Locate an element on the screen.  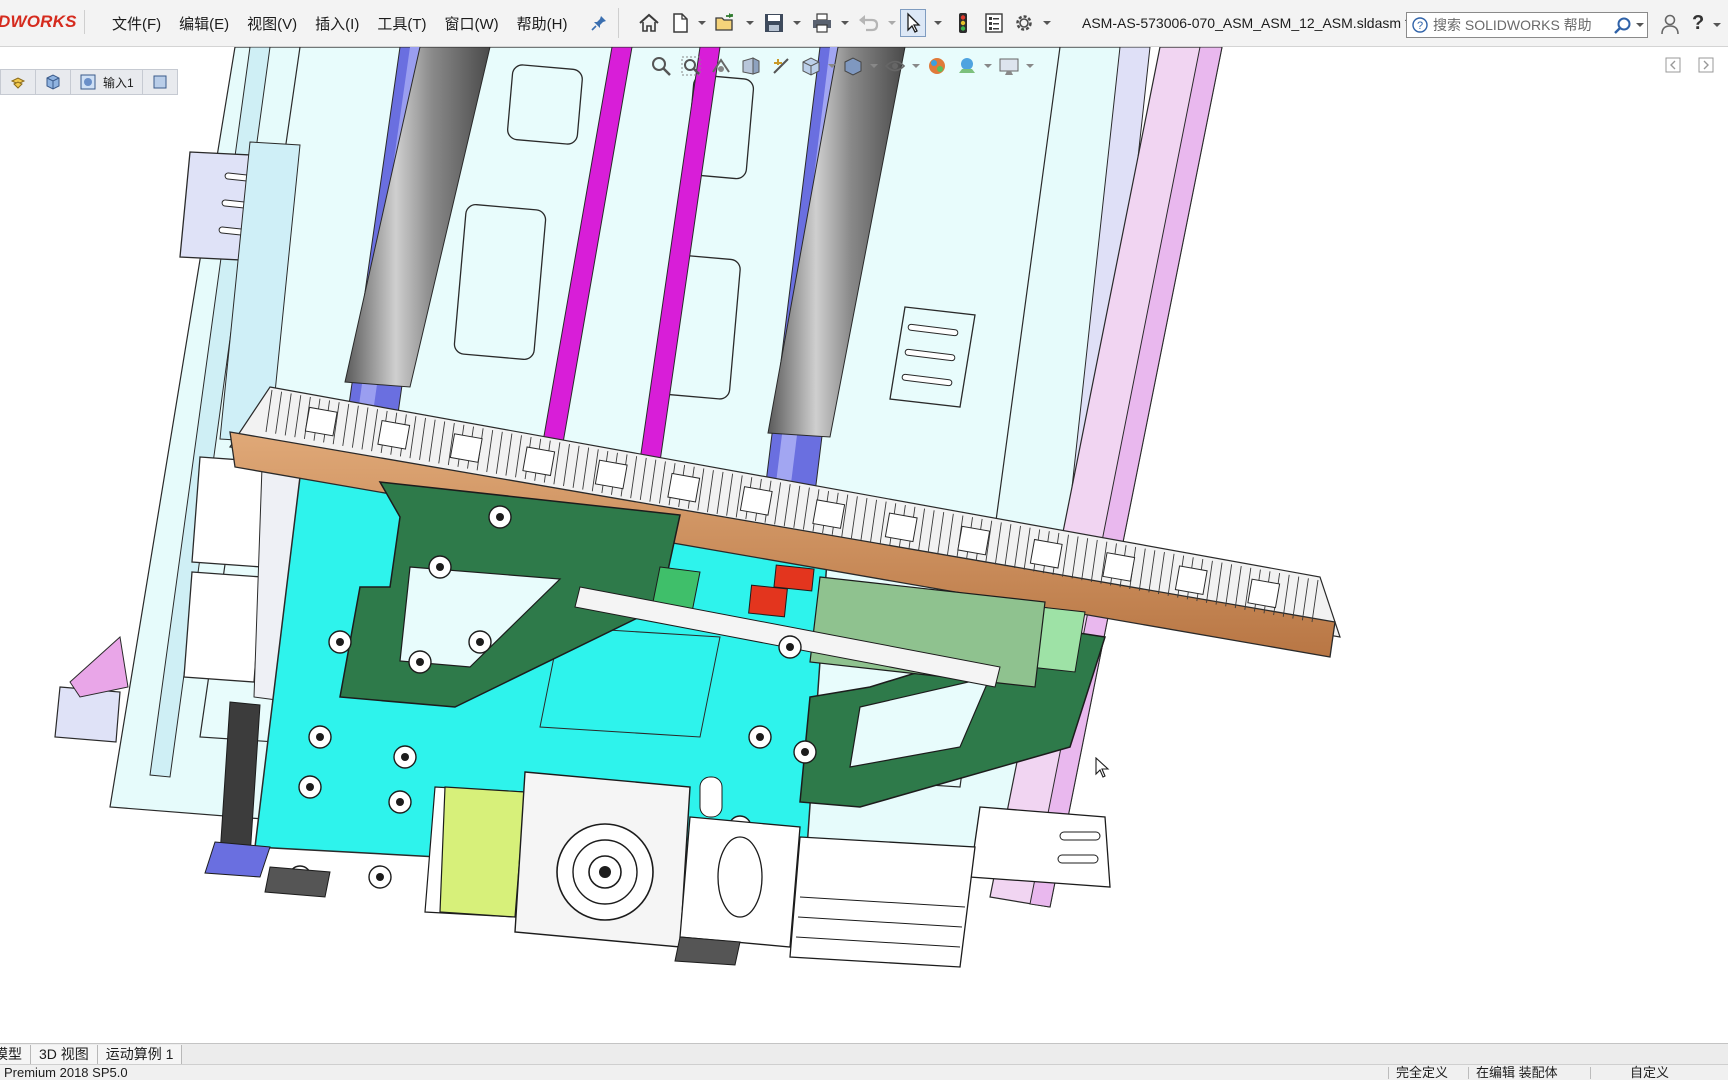
display-style-dropdown is located at coordinates (874, 66).